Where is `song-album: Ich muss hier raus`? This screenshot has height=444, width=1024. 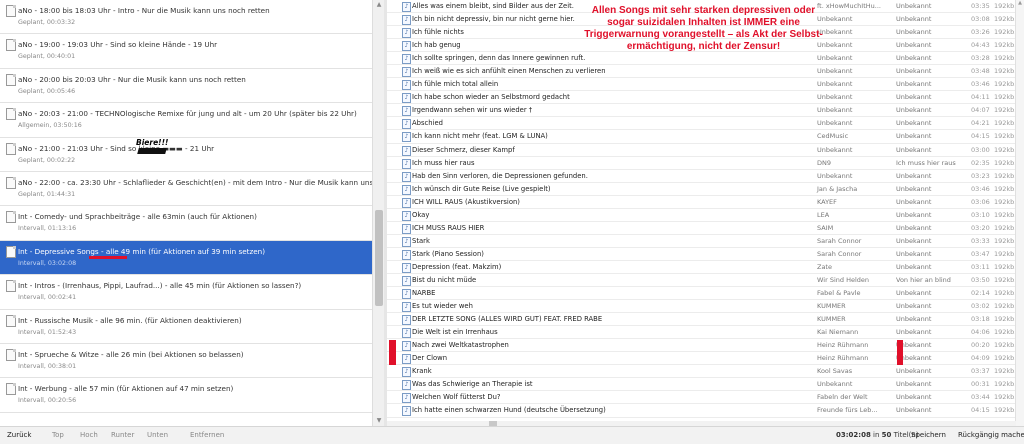
song-album: Ich muss hier raus is located at coordinates (926, 162).